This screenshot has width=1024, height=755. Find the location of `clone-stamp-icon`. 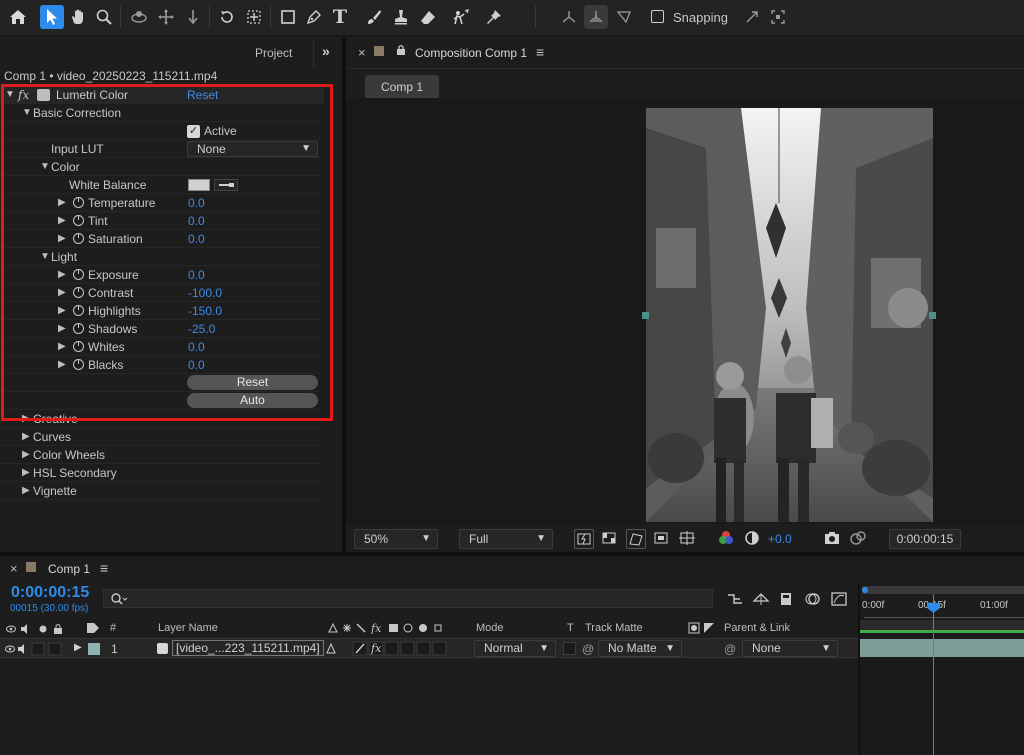

clone-stamp-icon is located at coordinates (401, 17).